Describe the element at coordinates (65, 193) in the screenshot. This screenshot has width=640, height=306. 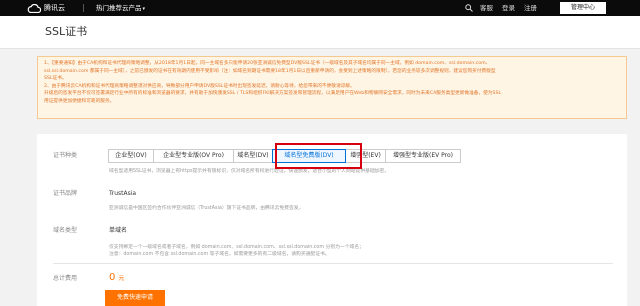
I see `brand-label: 证书品牌` at that location.